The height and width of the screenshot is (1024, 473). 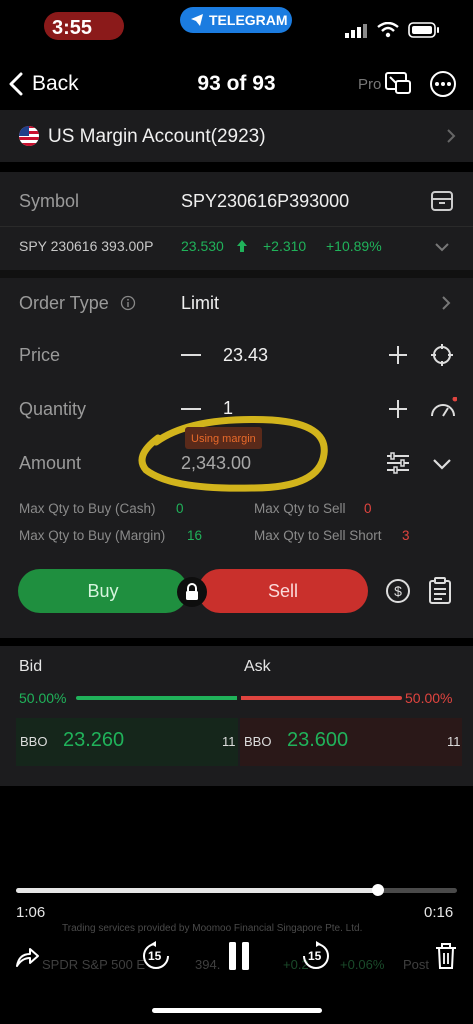 I want to click on currency-exchange-icon: $, so click(x=398, y=591).